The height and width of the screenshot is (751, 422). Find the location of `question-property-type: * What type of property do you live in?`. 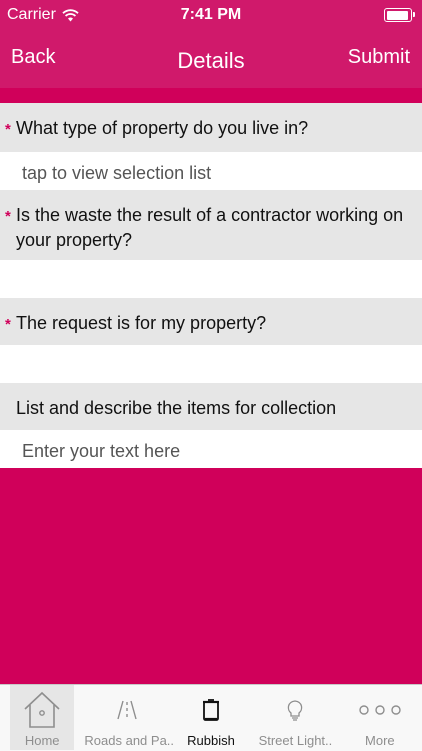

question-property-type: * What type of property do you live in? is located at coordinates (211, 127).